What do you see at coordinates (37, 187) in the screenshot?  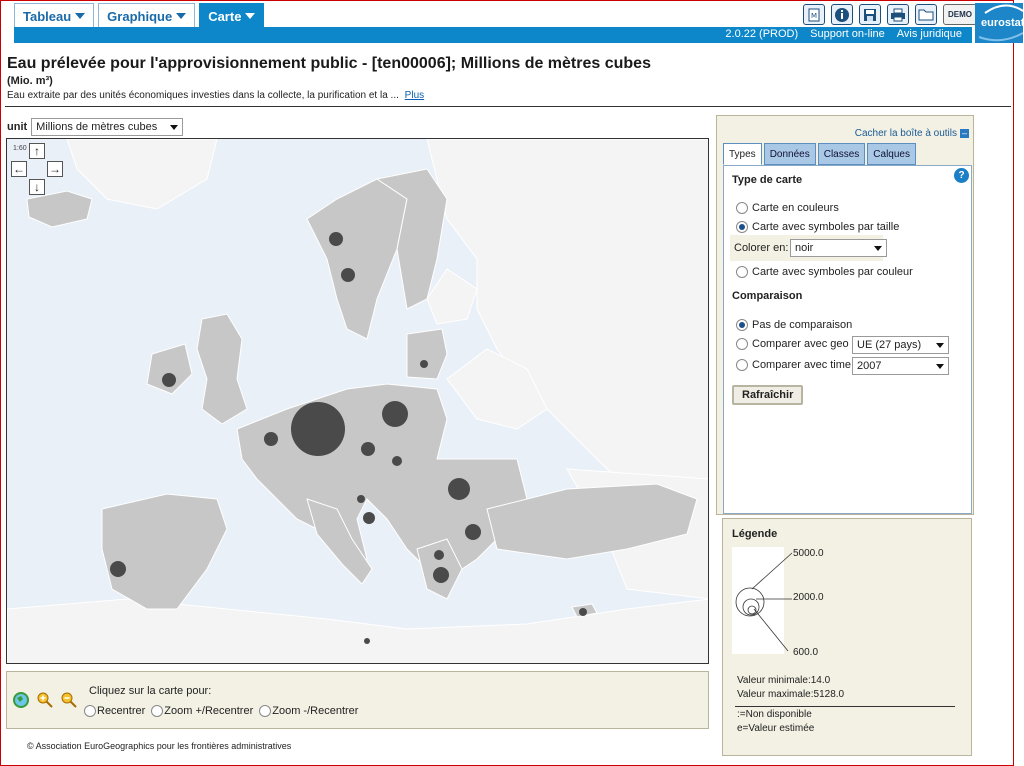 I see `pan-down-icon: ↓` at bounding box center [37, 187].